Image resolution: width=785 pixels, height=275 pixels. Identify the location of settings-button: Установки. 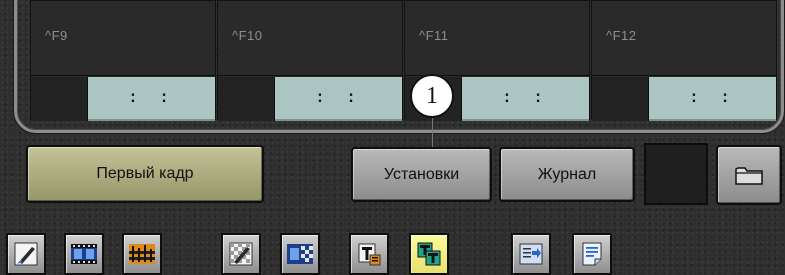
(421, 174).